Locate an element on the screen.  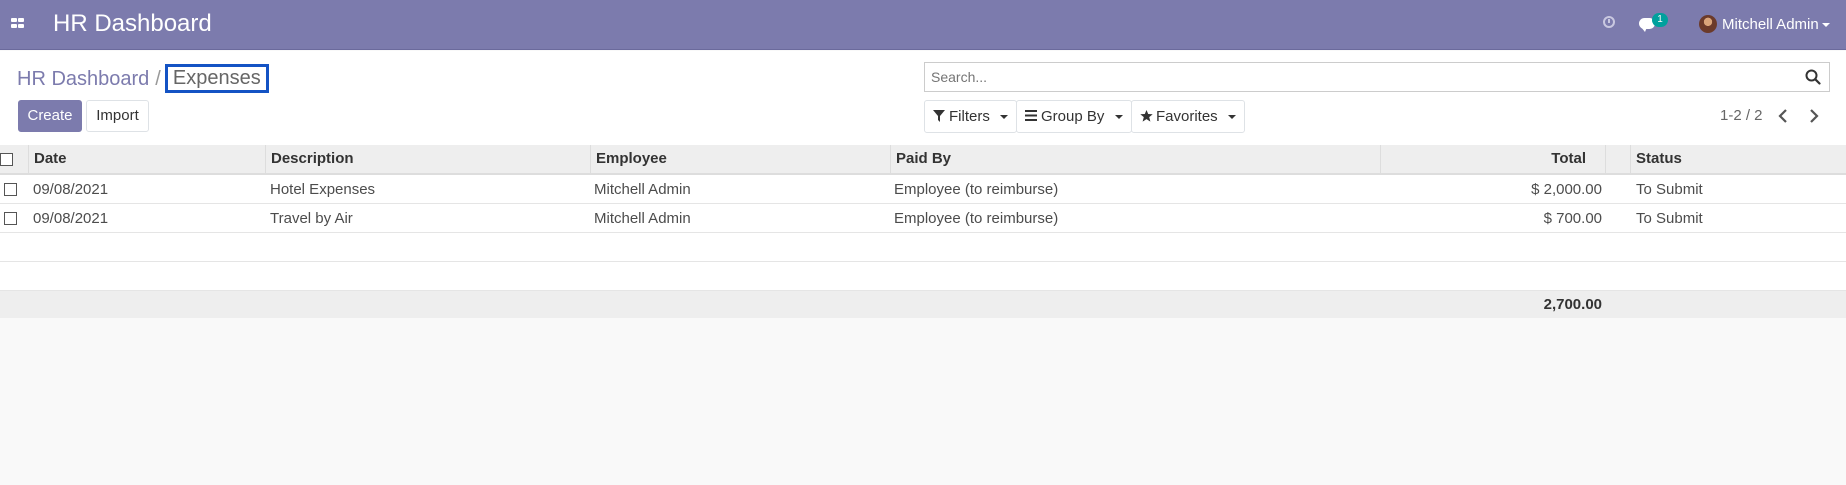
filters-button: Filters is located at coordinates (970, 116).